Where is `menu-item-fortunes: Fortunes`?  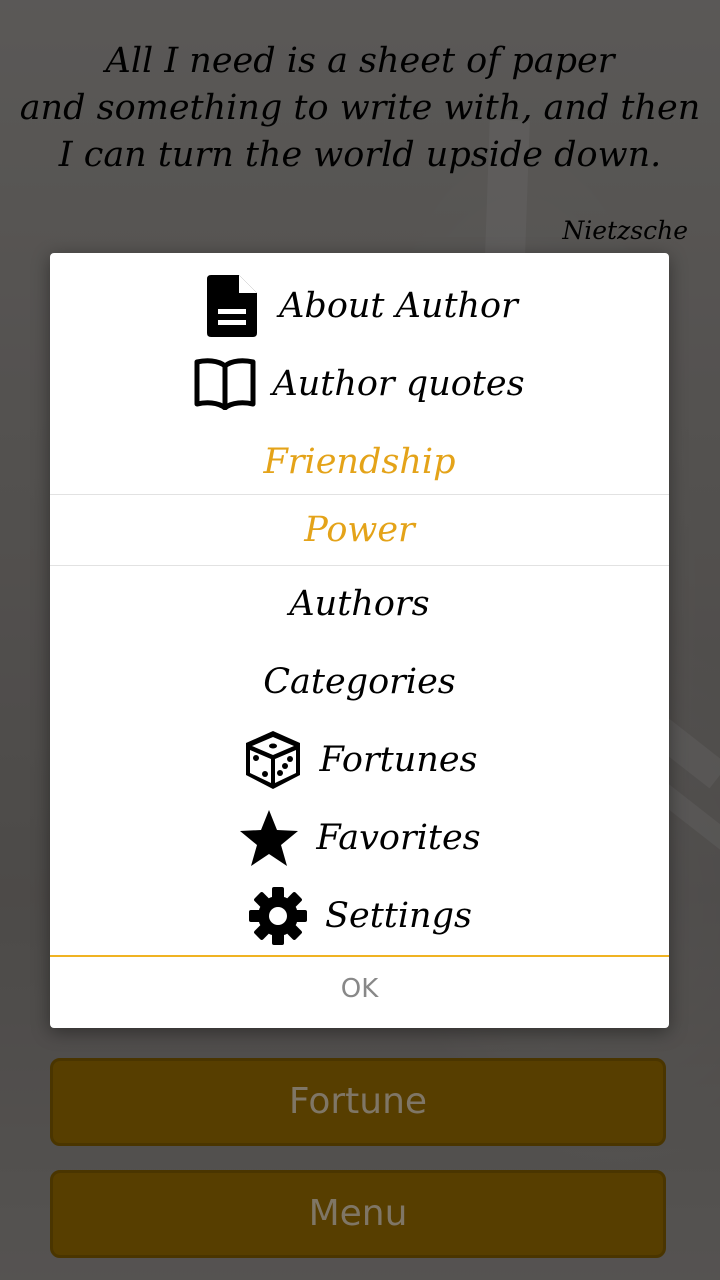
menu-item-fortunes: Fortunes is located at coordinates (359, 760).